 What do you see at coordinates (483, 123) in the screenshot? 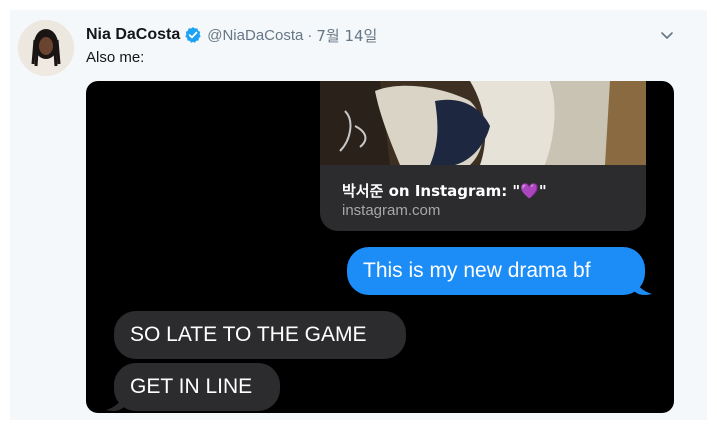
I see `link-preview-image` at bounding box center [483, 123].